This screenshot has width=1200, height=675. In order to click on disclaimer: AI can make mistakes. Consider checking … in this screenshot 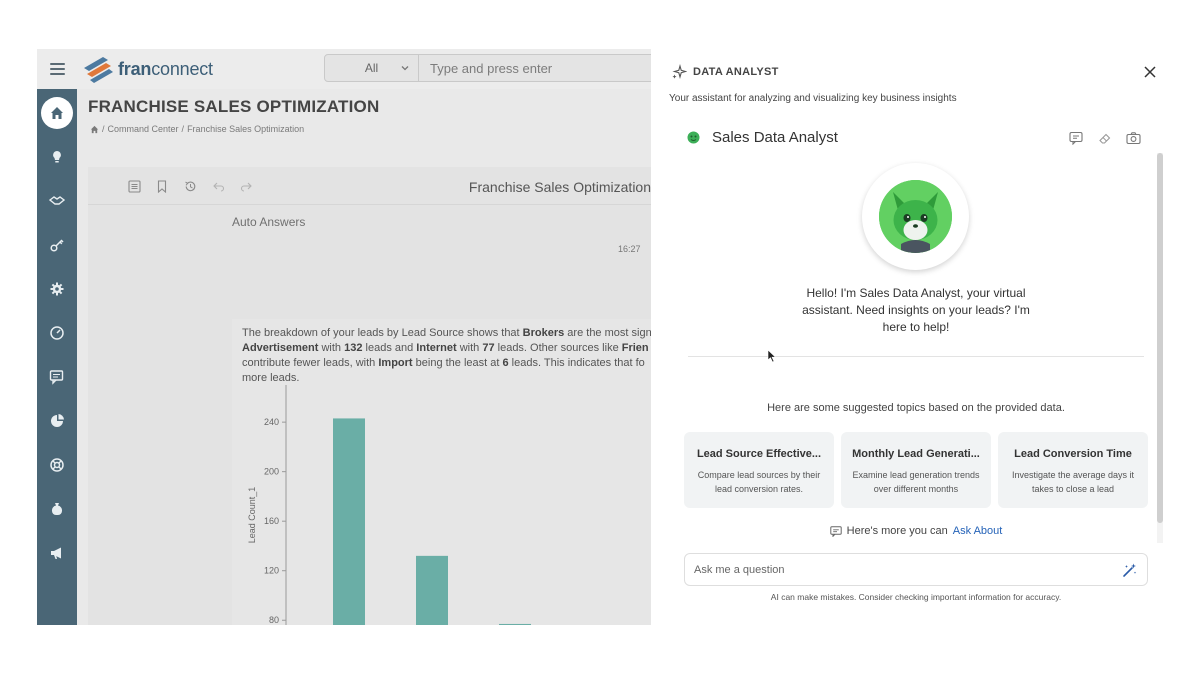, I will do `click(916, 597)`.